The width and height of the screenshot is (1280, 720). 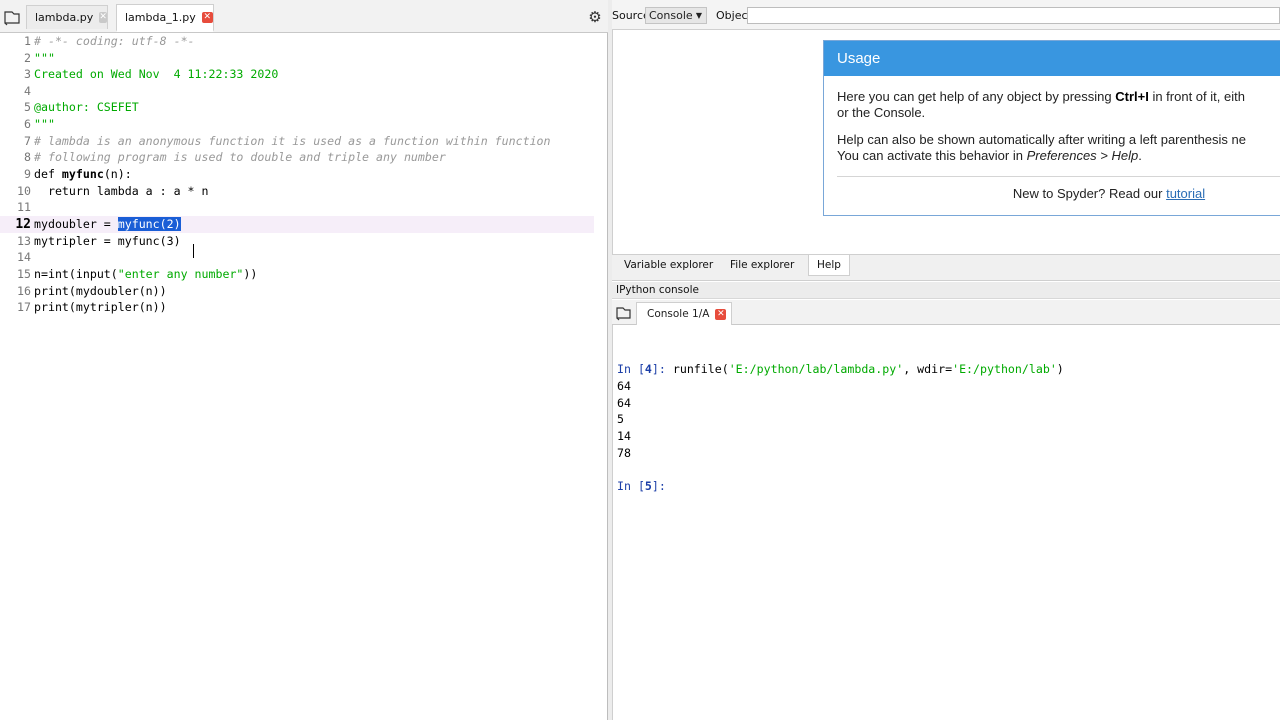 I want to click on tab-file-explorer: File explorer, so click(x=762, y=265).